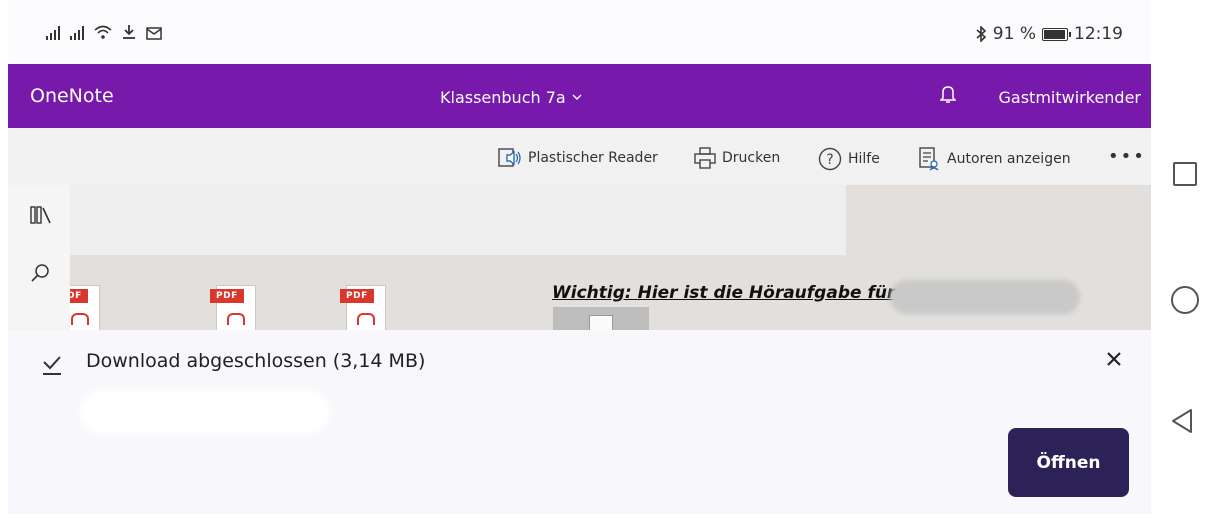 Image resolution: width=1213 pixels, height=518 pixels. I want to click on status-icons-right: 91 % 12:19, so click(1049, 34).